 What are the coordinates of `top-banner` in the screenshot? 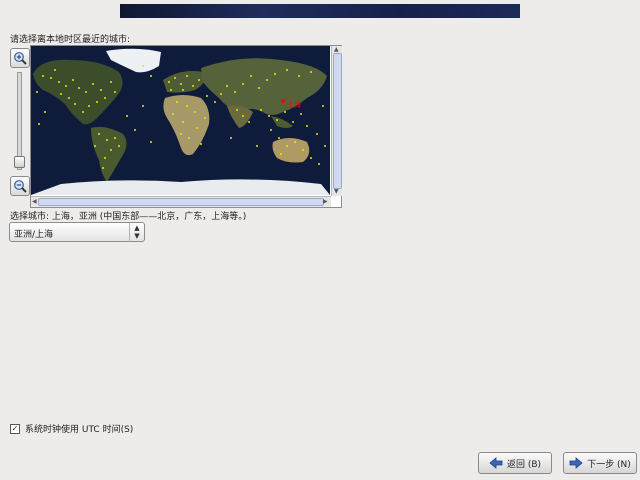 It's located at (320, 11).